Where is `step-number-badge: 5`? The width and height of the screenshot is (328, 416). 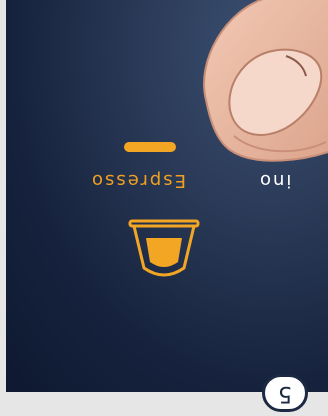
step-number-badge: 5 is located at coordinates (285, 393).